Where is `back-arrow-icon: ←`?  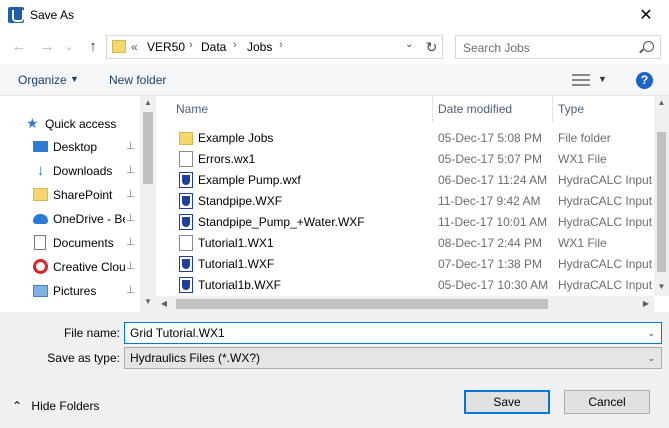 back-arrow-icon: ← is located at coordinates (19, 47).